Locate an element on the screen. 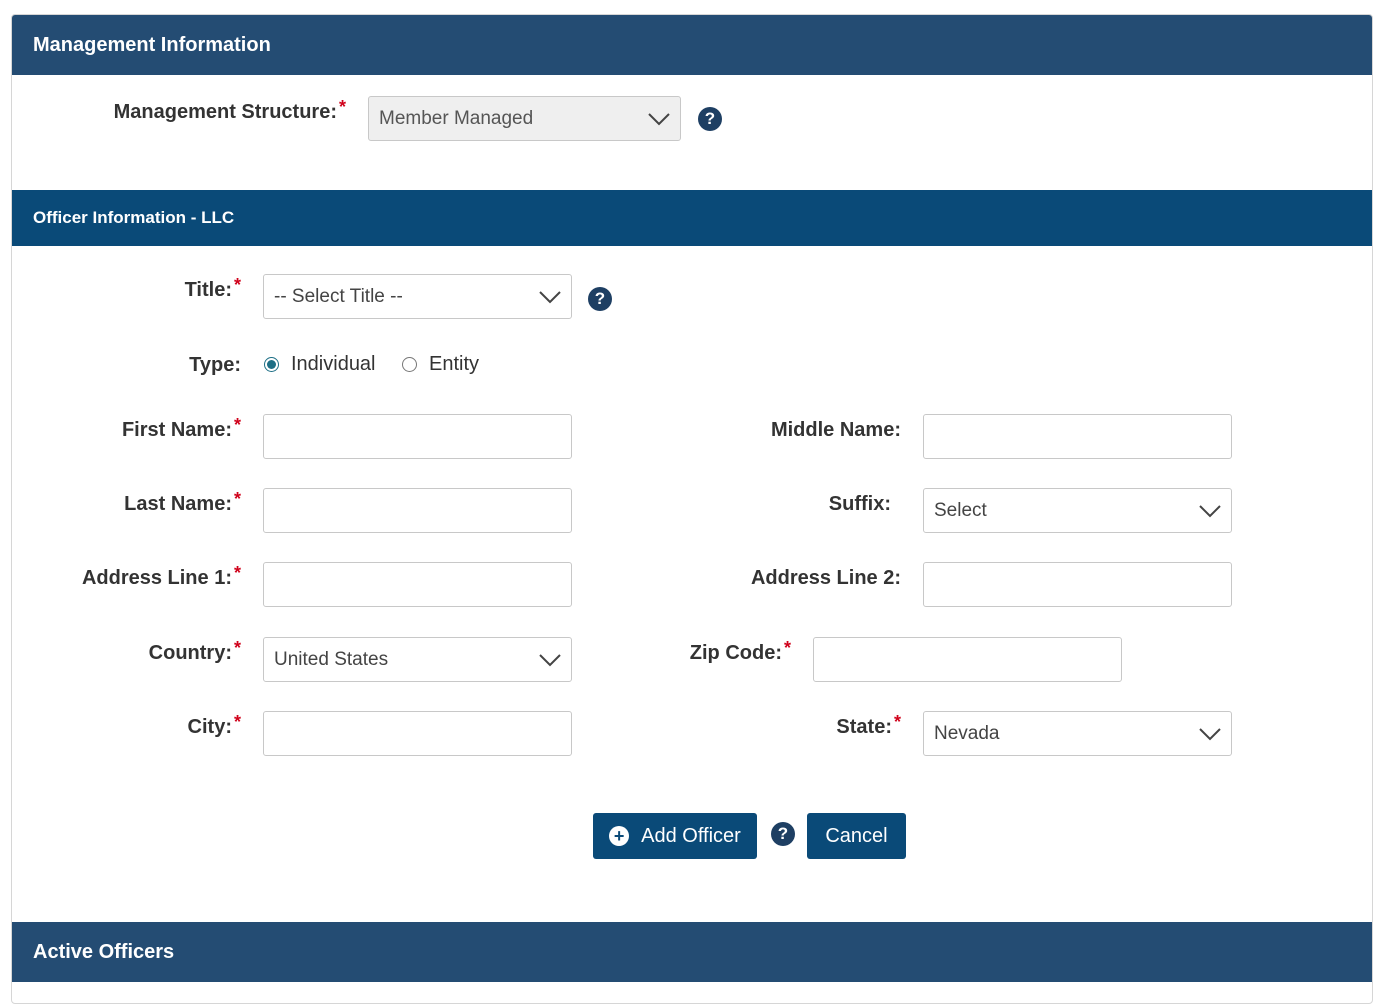  plus-circle-icon: + is located at coordinates (619, 836).